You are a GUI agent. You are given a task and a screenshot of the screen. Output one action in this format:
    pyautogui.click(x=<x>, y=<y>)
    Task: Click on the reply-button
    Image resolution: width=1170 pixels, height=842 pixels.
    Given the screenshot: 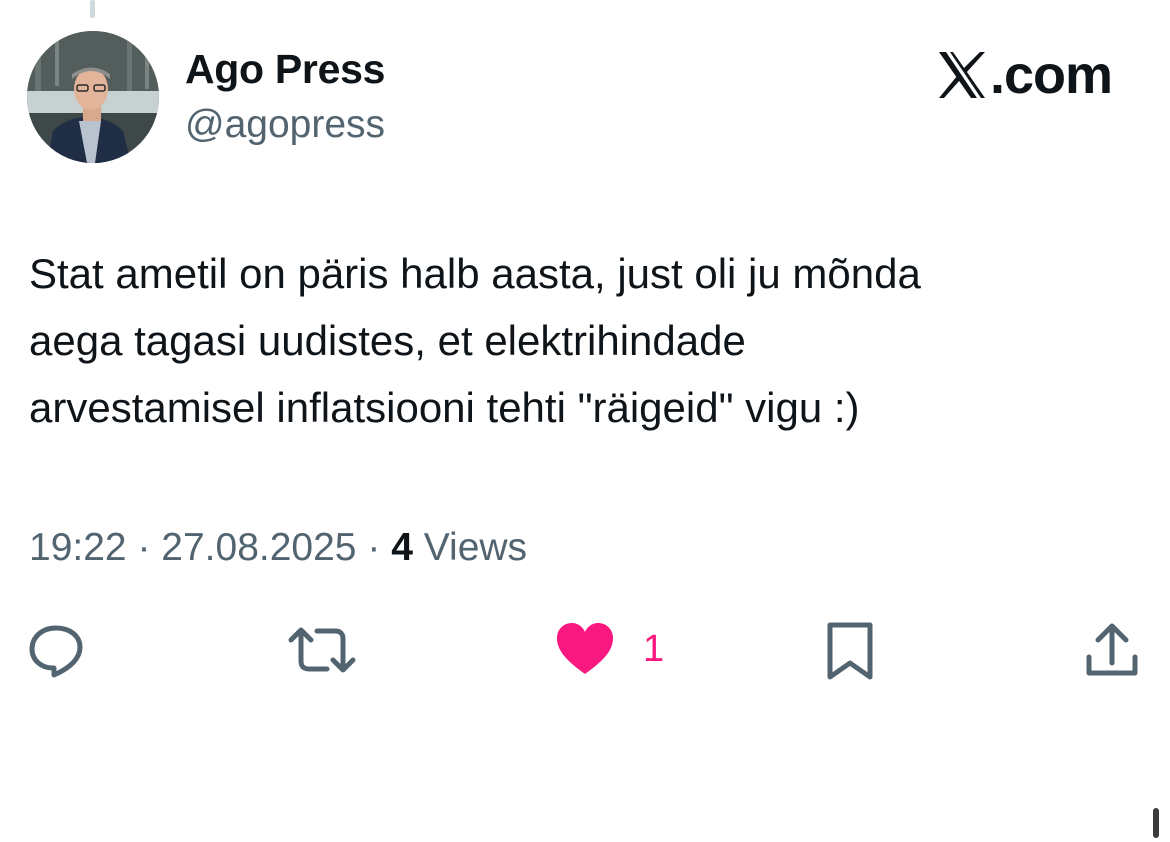 What is the action you would take?
    pyautogui.click(x=56, y=650)
    